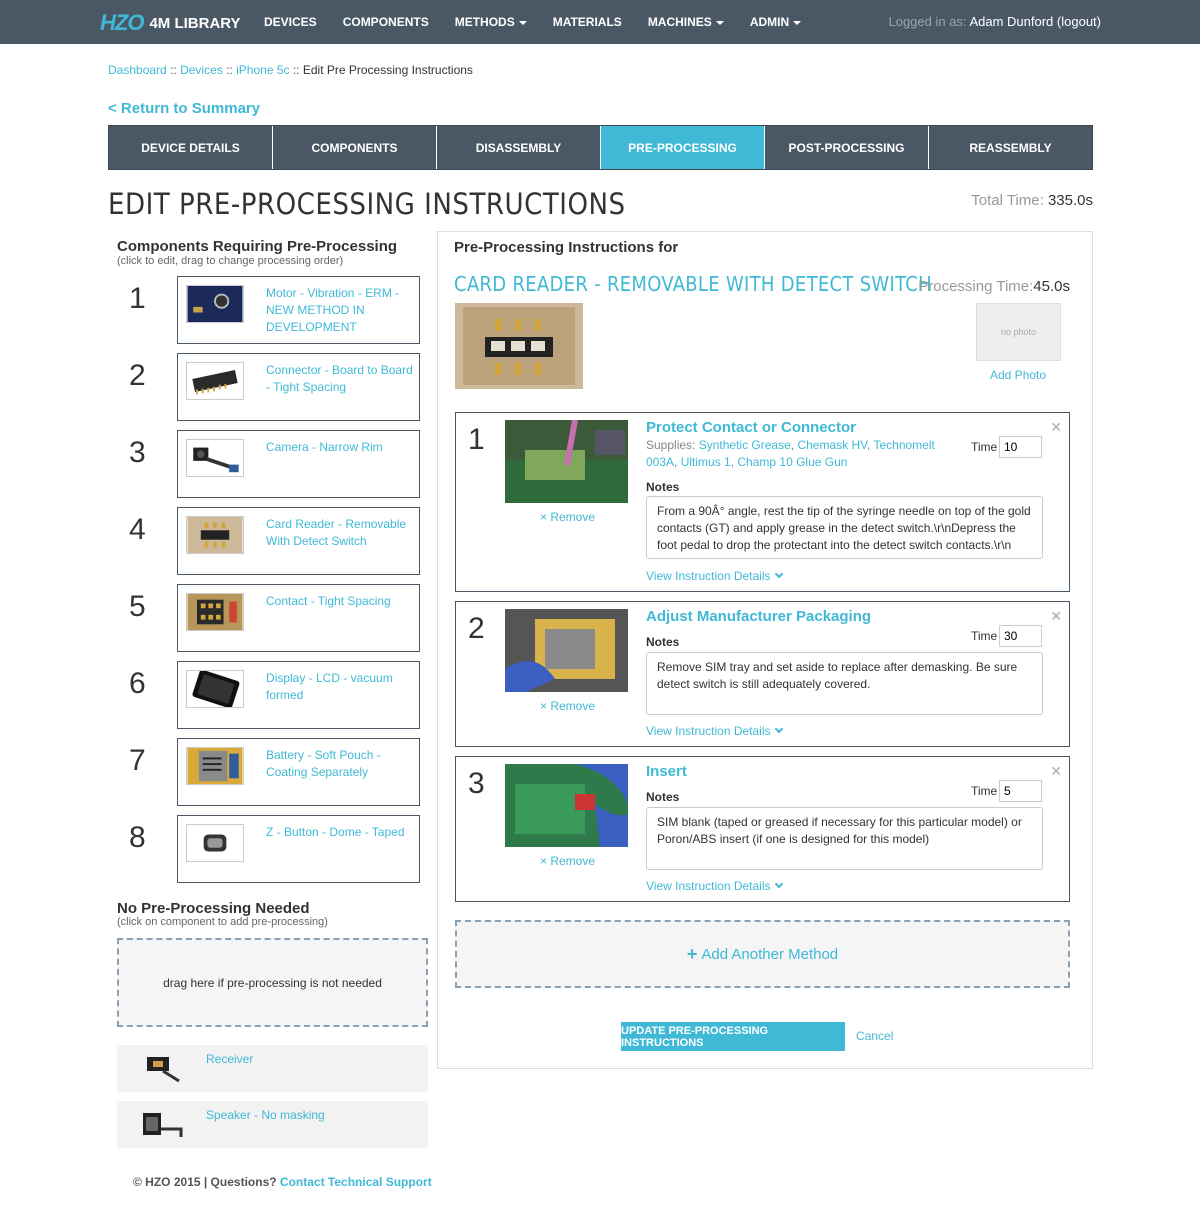 This screenshot has width=1200, height=1217. What do you see at coordinates (341, 687) in the screenshot?
I see `component-label: Display - LCD - vacuum formed` at bounding box center [341, 687].